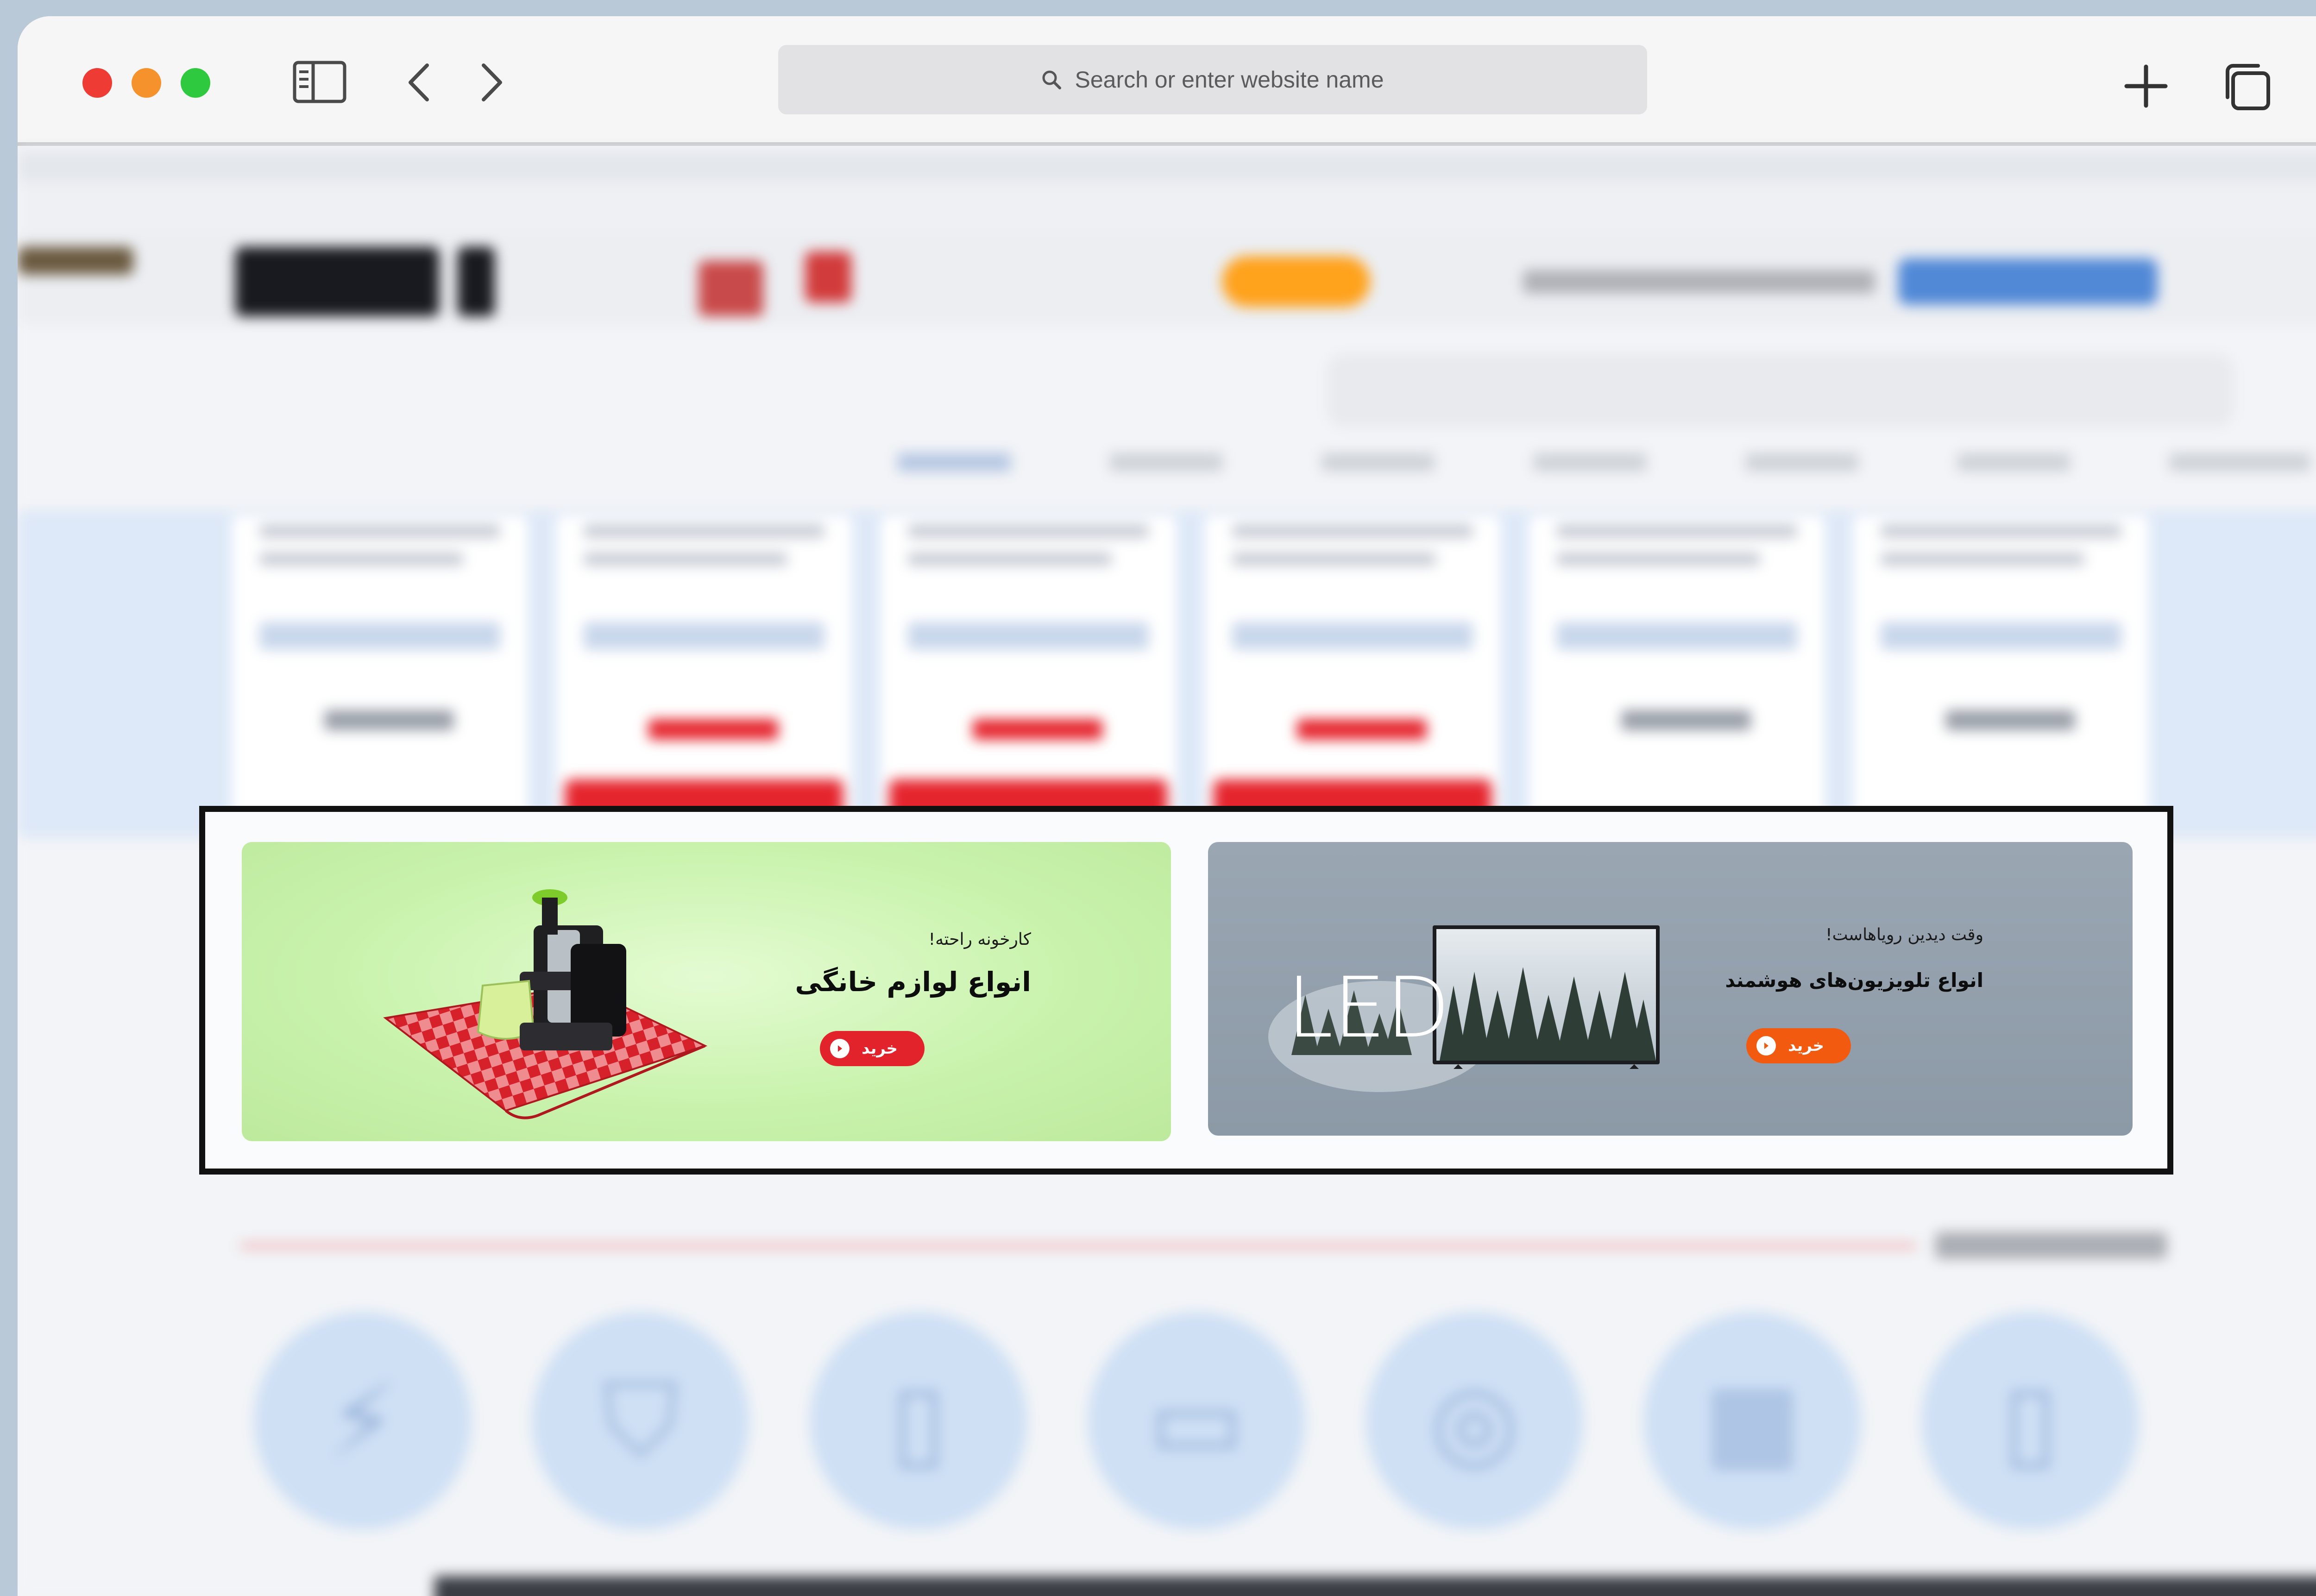 The width and height of the screenshot is (2316, 1596). What do you see at coordinates (418, 82) in the screenshot?
I see `back-icon` at bounding box center [418, 82].